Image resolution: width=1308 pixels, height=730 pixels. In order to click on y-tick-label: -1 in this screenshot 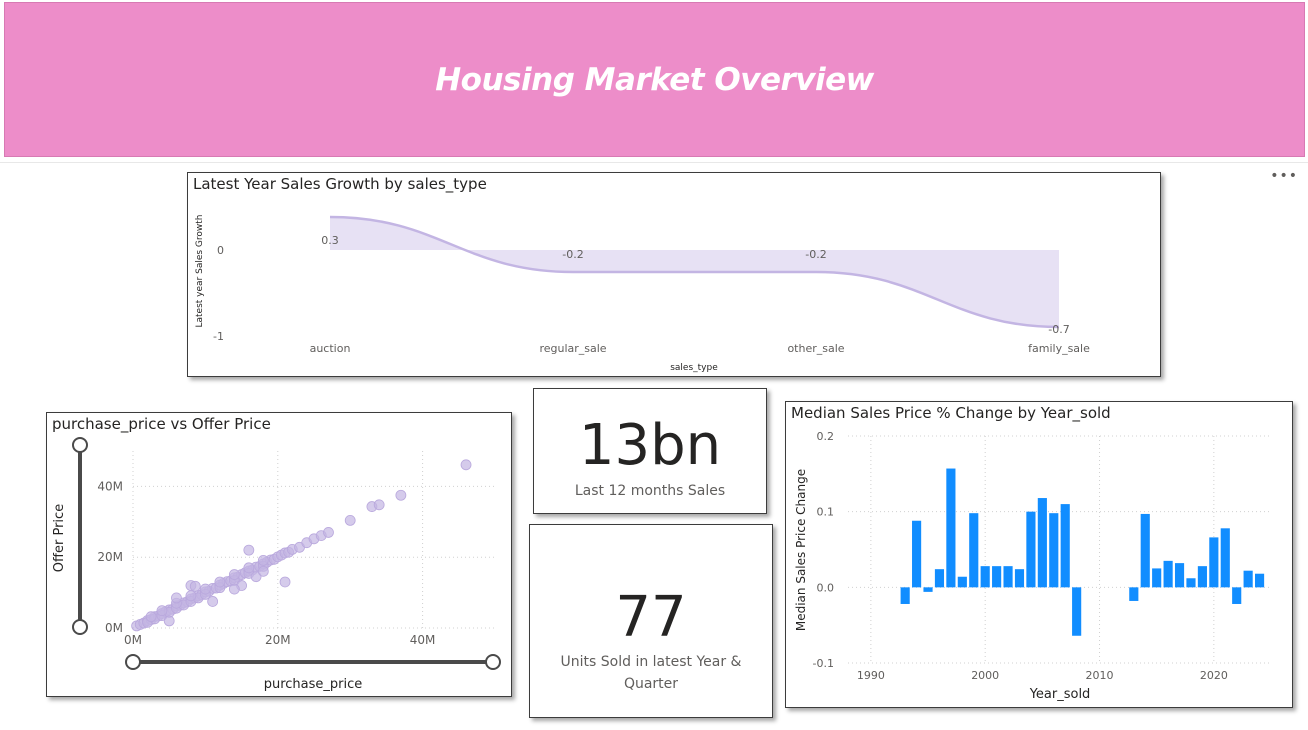, I will do `click(218, 336)`.